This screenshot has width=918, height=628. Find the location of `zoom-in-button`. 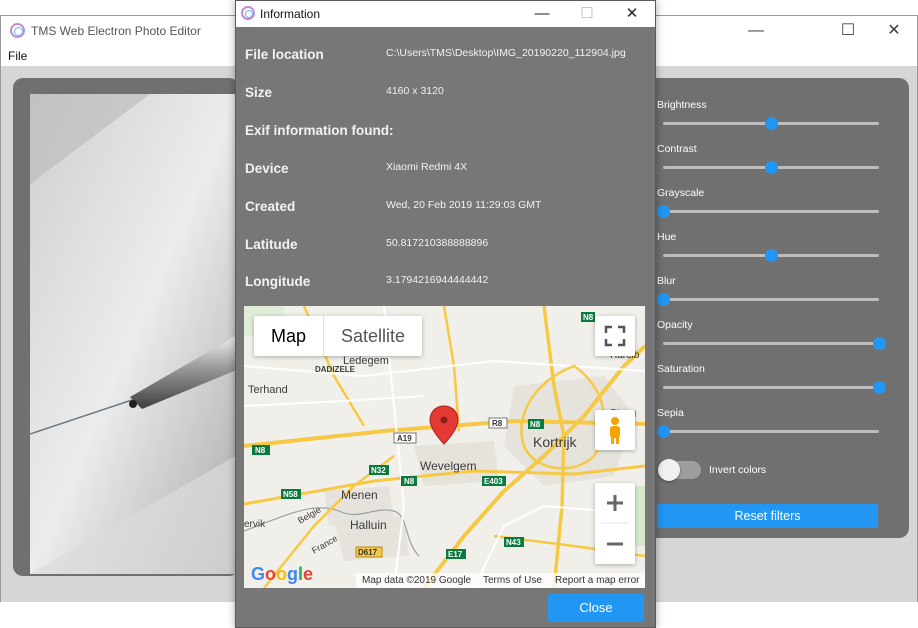

zoom-in-button is located at coordinates (615, 503).